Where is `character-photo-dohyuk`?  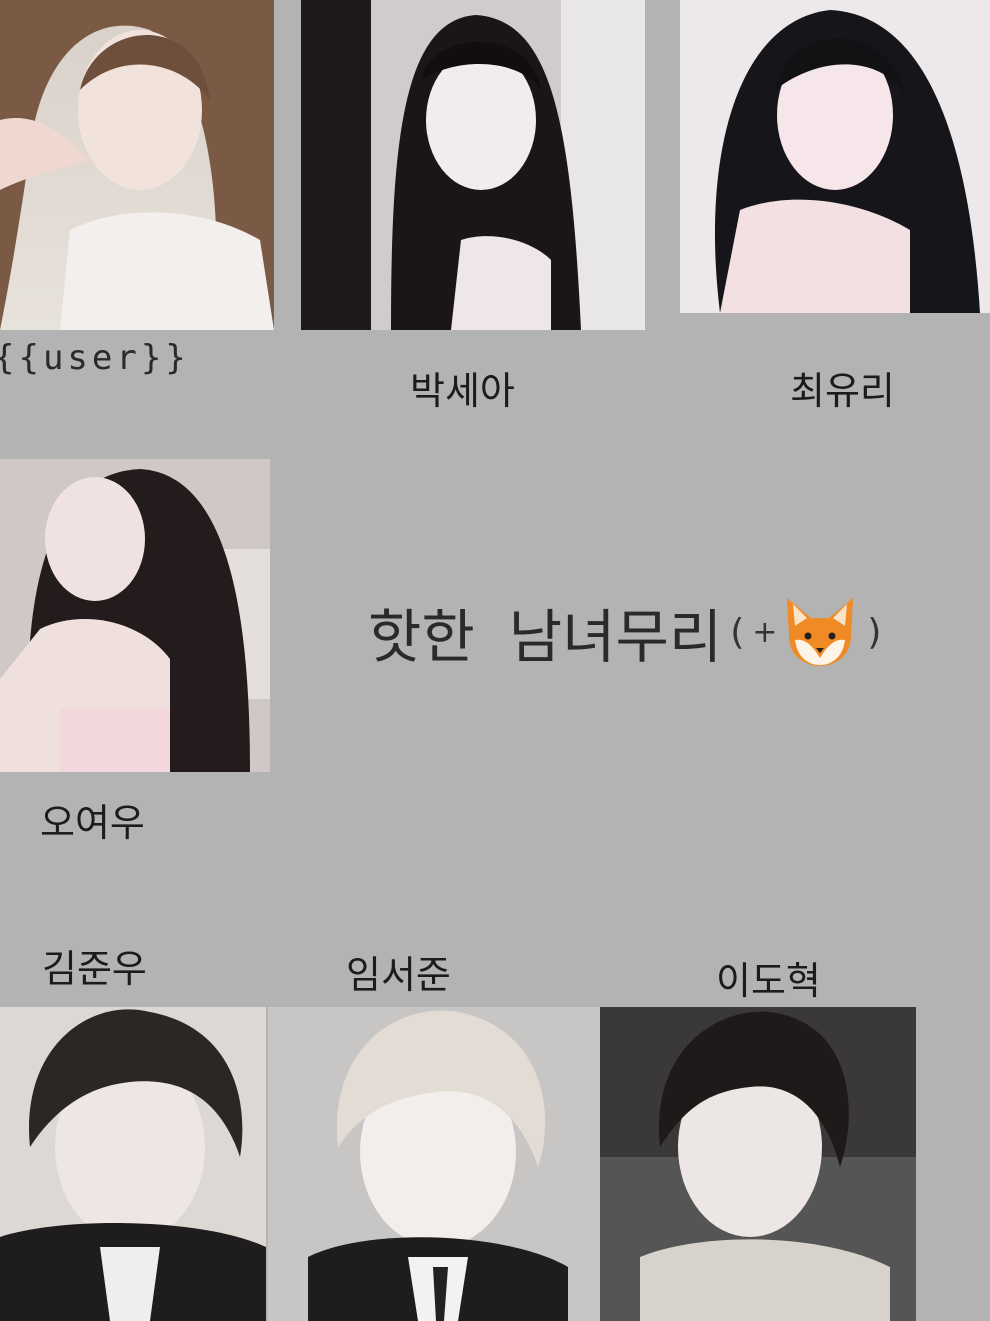
character-photo-dohyuk is located at coordinates (758, 1164).